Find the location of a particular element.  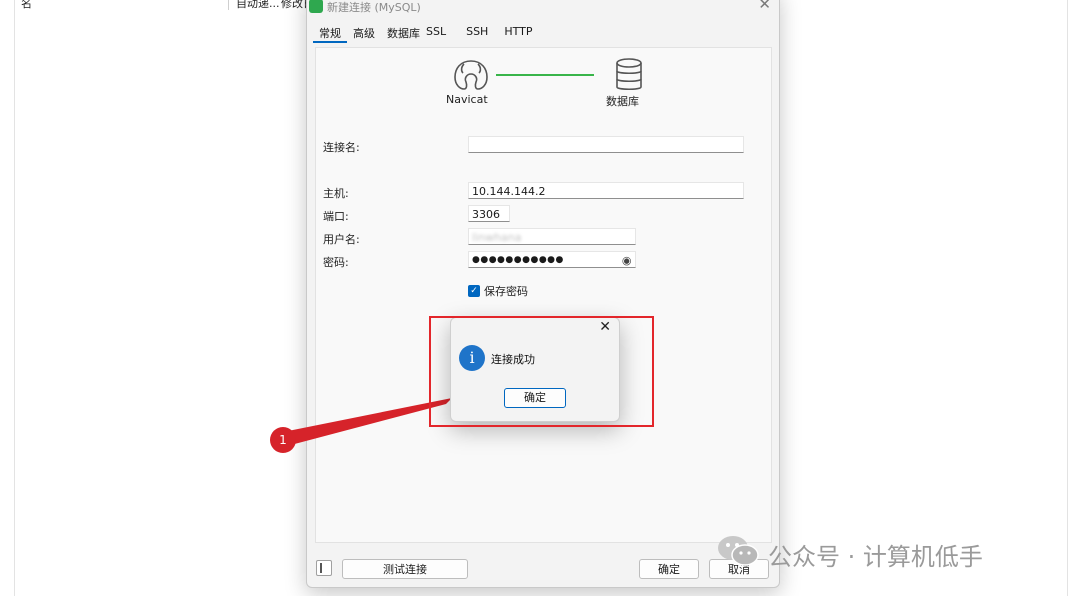

dialog-tabs: 常规 高级 数据库 SSL SSH HTTP is located at coordinates (426, 33).